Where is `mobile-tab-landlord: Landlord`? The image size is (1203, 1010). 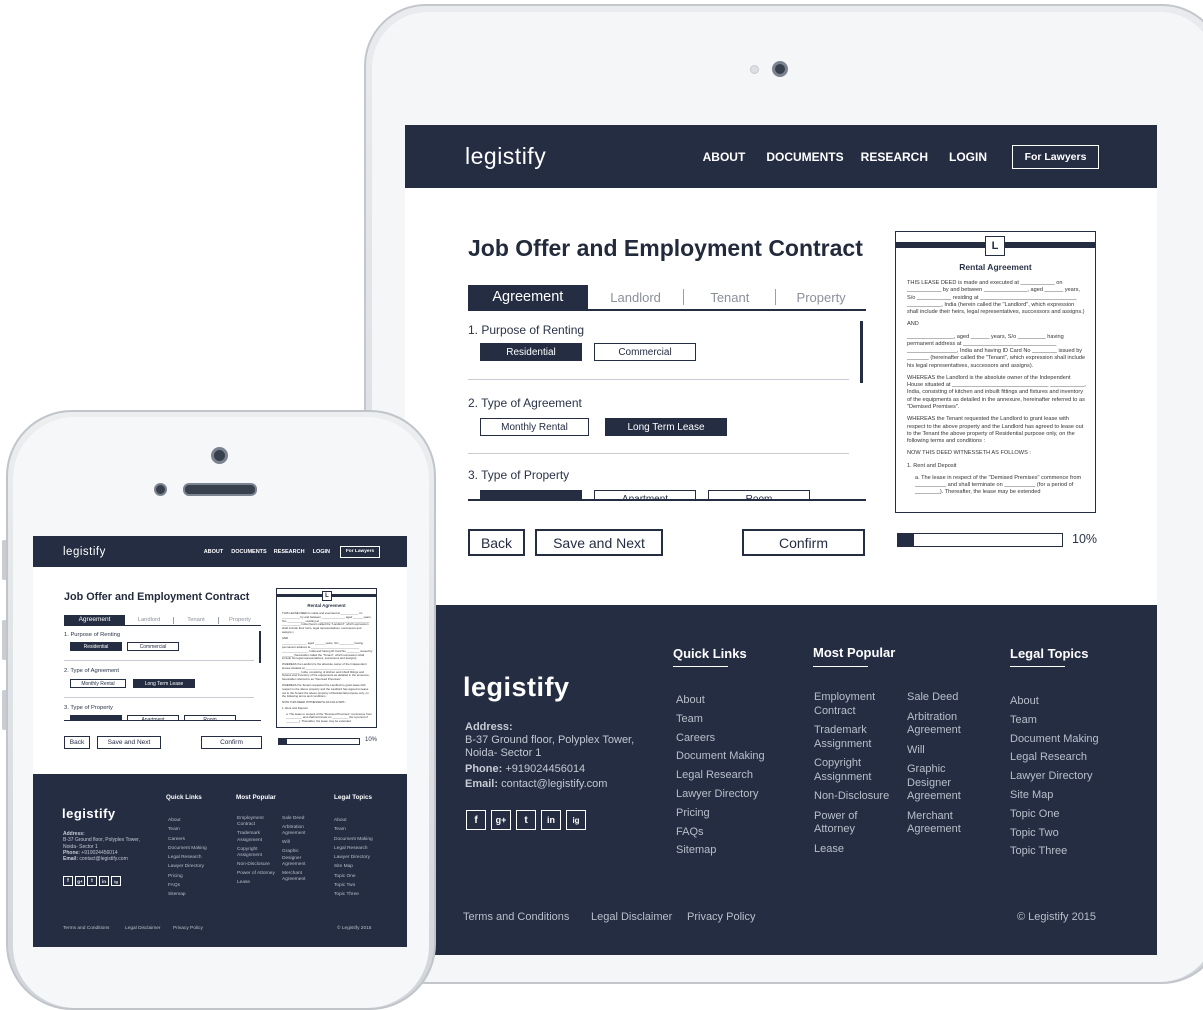 mobile-tab-landlord: Landlord is located at coordinates (149, 620).